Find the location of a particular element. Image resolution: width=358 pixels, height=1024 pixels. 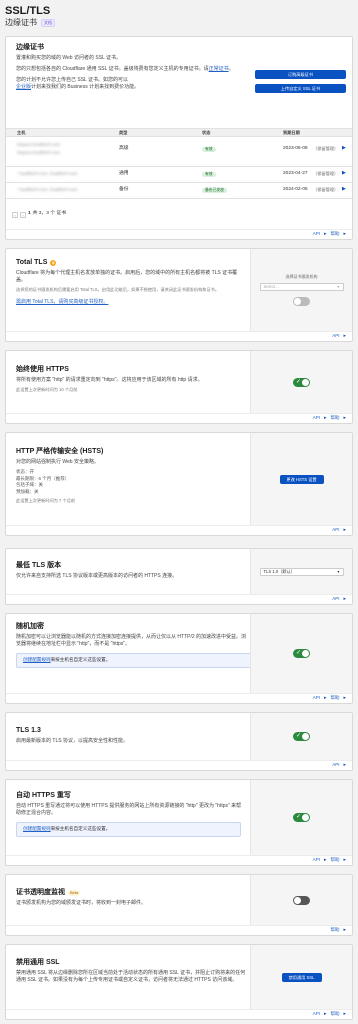

enterprise-link: 企业版 is located at coordinates (23, 87).